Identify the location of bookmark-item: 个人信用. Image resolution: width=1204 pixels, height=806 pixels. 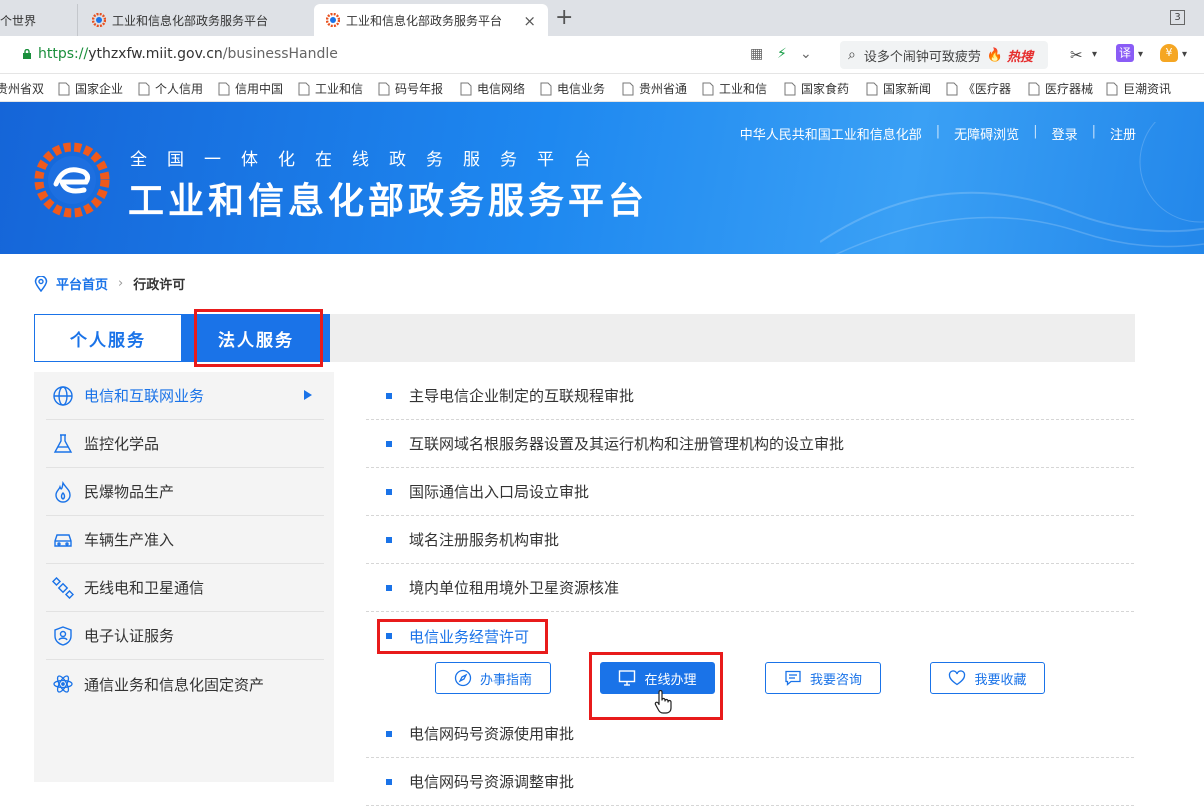
(183, 88).